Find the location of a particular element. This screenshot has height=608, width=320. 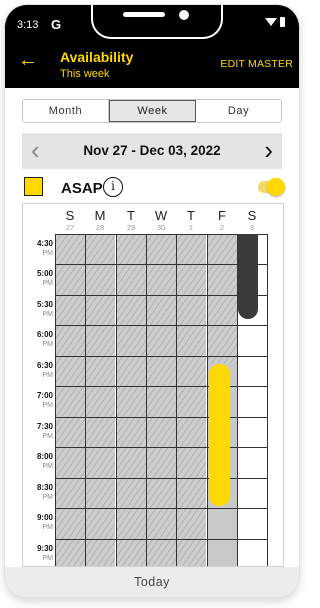

day-header-sat: S 3 is located at coordinates (252, 220).